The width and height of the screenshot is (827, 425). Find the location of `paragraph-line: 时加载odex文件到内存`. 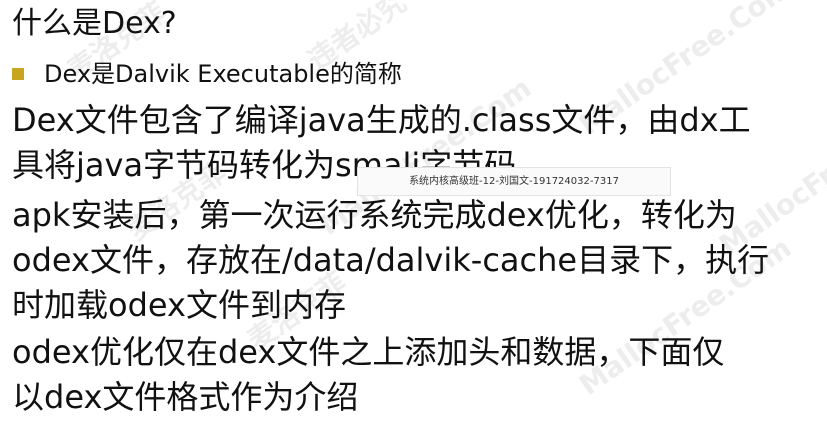

paragraph-line: 时加载odex文件到内存 is located at coordinates (179, 305).